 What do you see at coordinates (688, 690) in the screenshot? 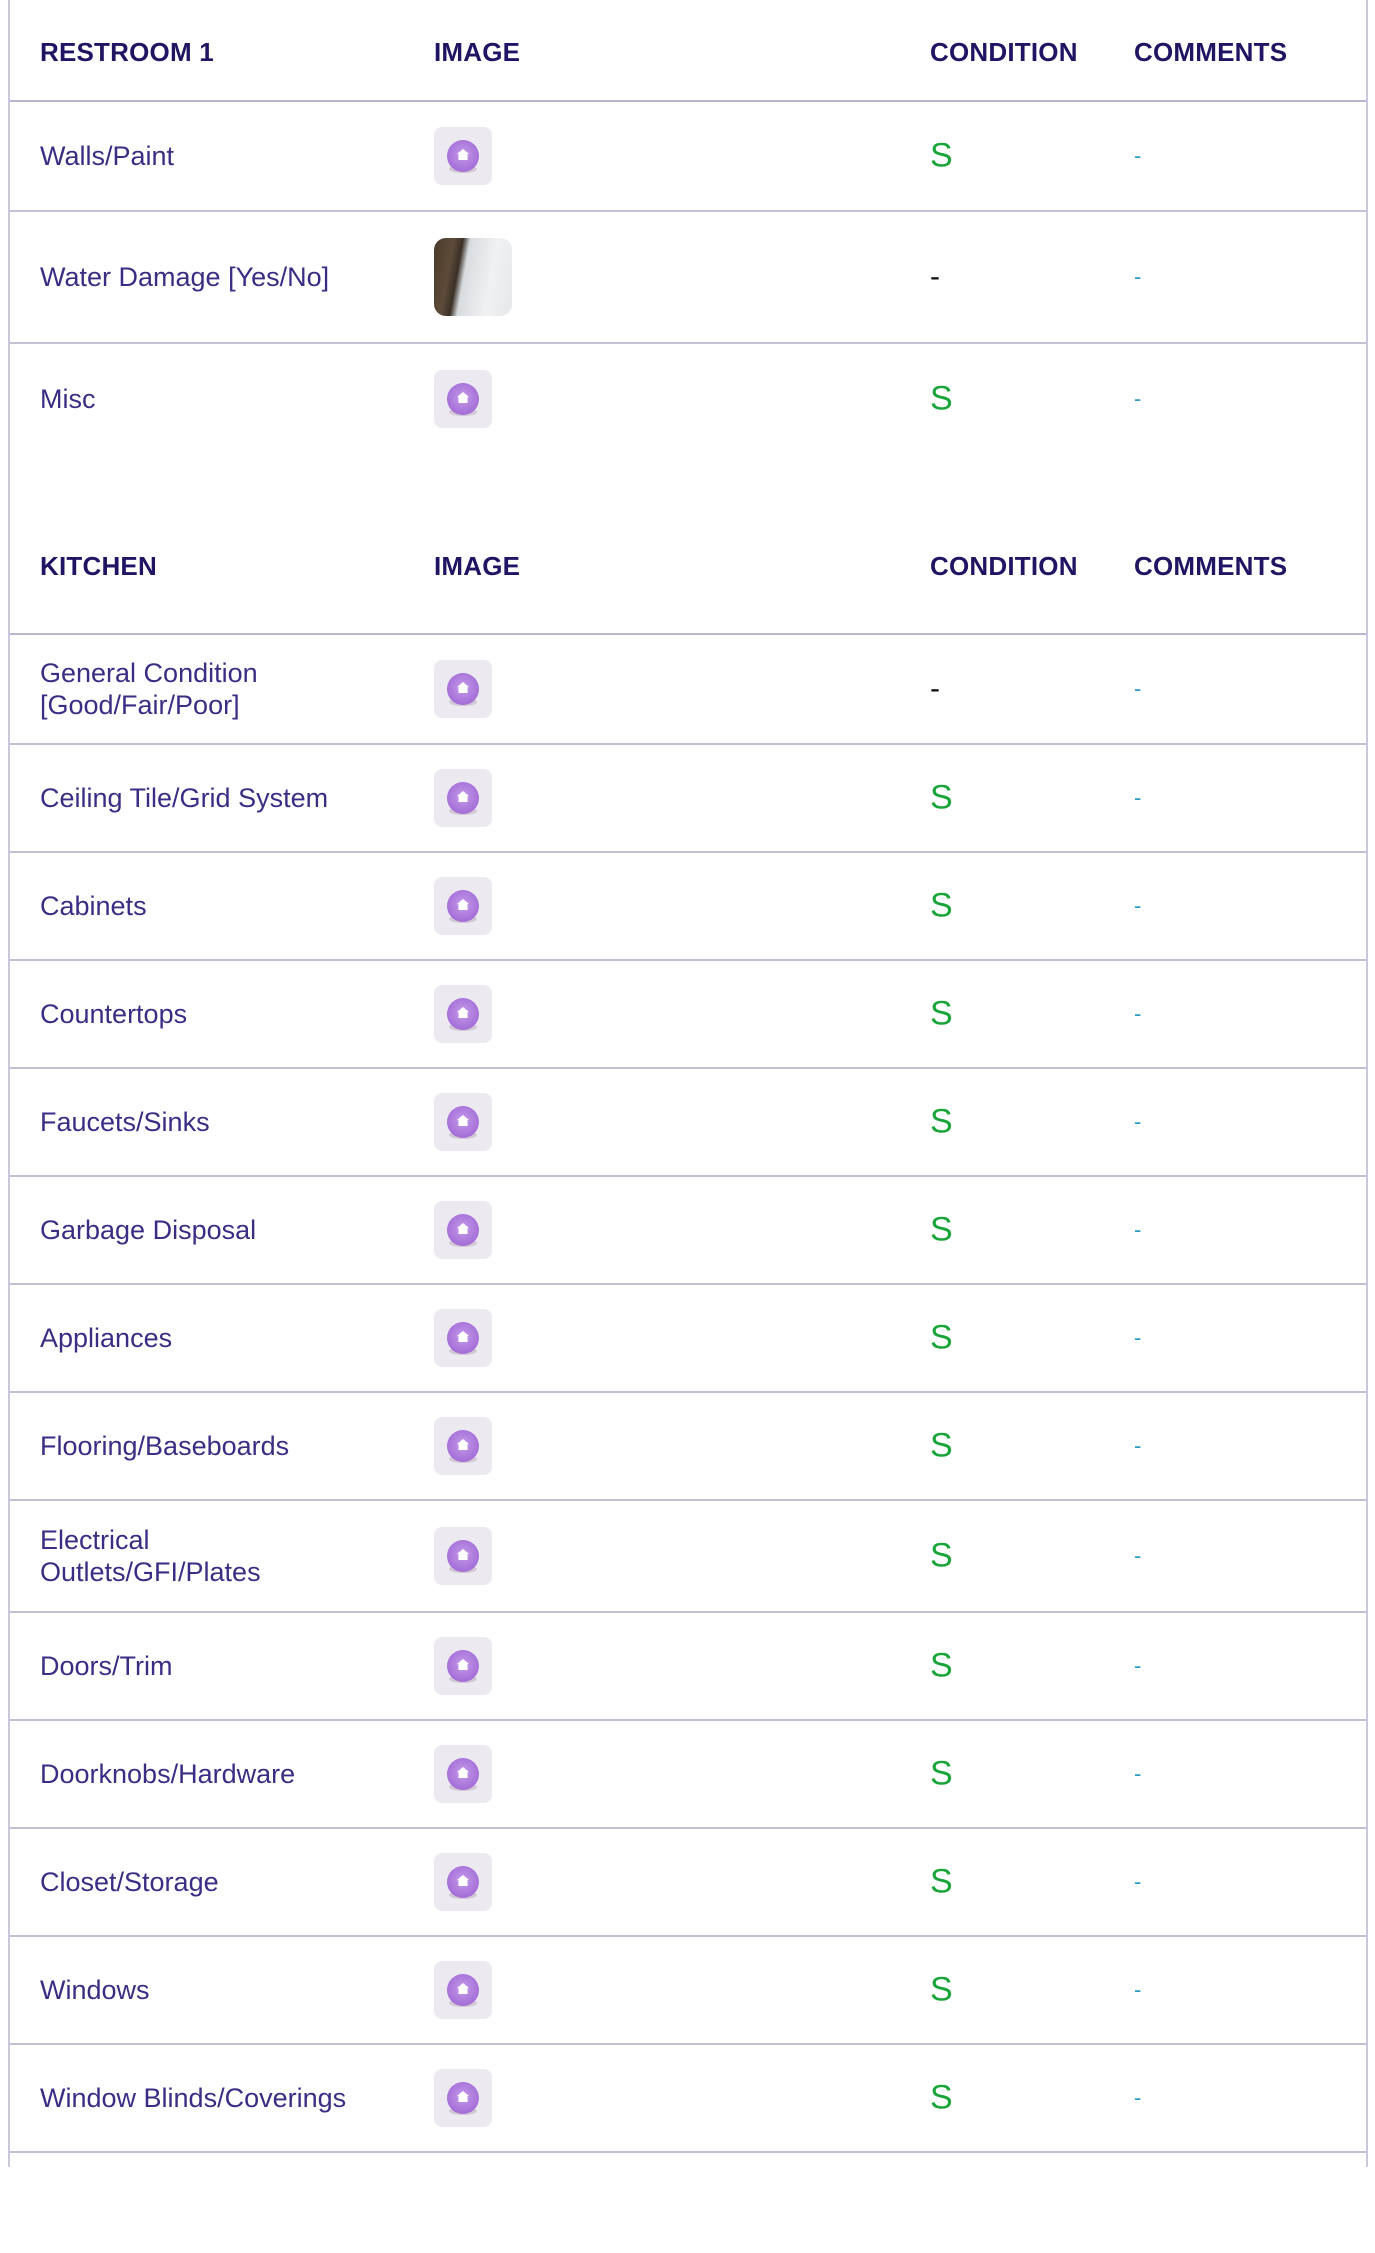
I see `table-row: General Condition [Good/Fair/Poor] - -` at bounding box center [688, 690].